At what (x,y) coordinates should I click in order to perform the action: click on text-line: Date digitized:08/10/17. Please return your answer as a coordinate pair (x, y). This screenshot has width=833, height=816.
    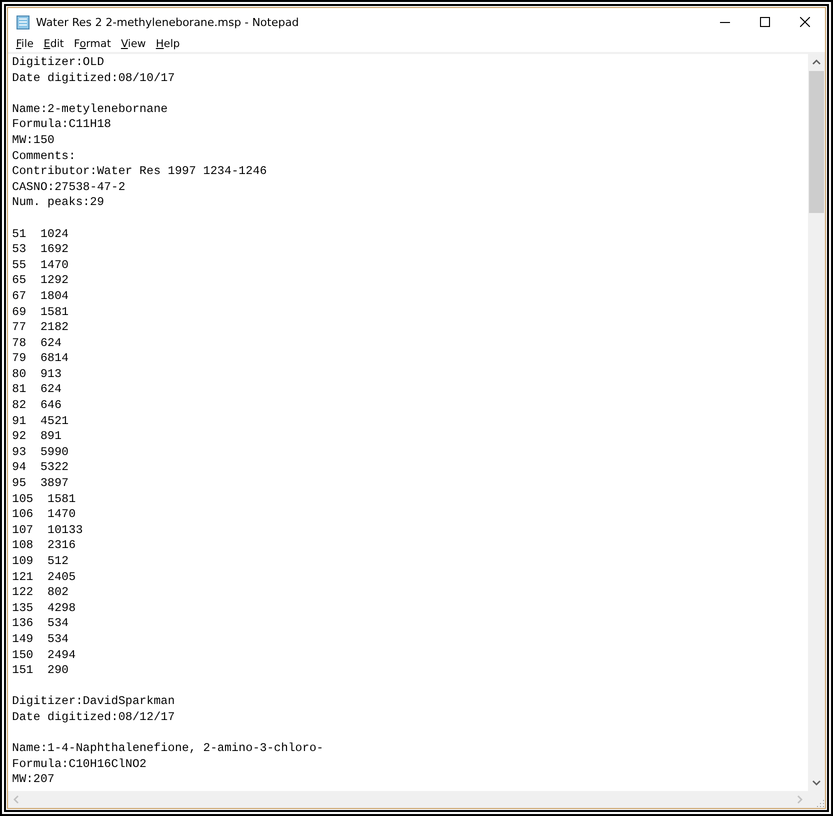
    Looking at the image, I should click on (93, 77).